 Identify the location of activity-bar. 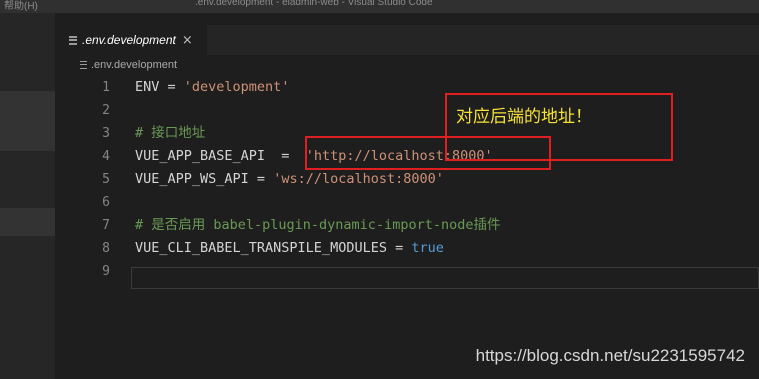
(27, 196).